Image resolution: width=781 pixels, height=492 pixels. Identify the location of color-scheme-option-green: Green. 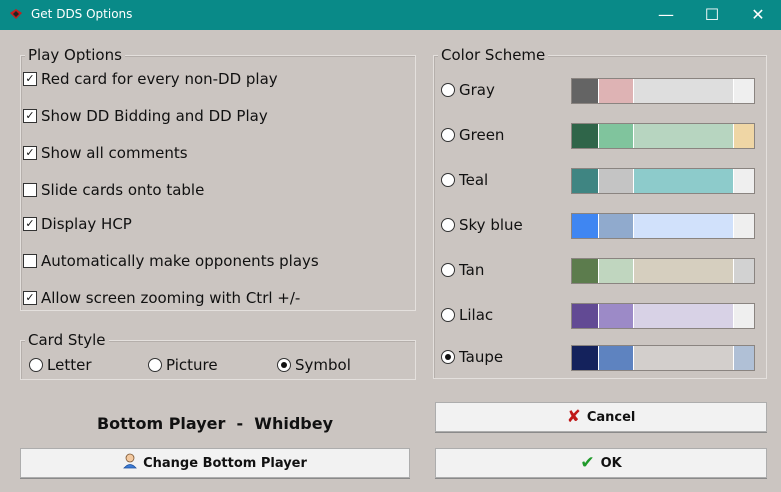
(472, 135).